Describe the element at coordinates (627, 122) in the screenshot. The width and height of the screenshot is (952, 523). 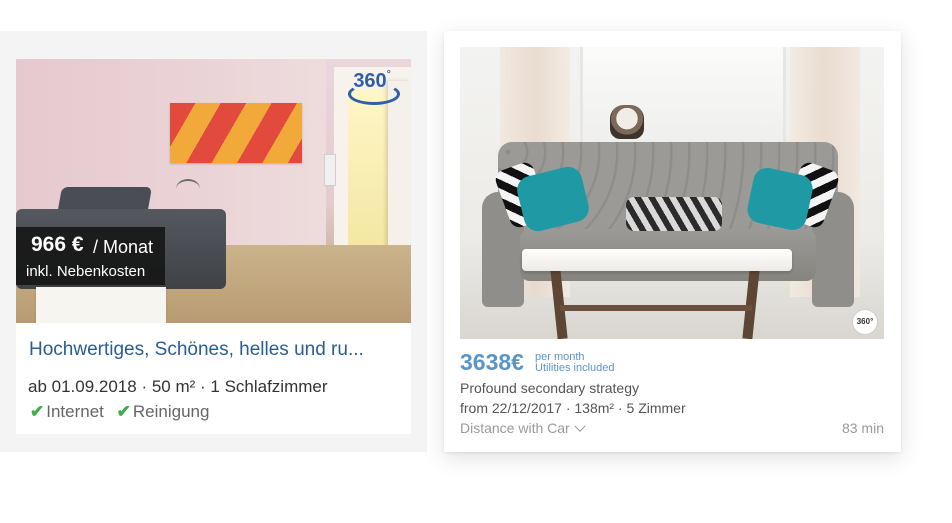
I see `photo-cat` at that location.